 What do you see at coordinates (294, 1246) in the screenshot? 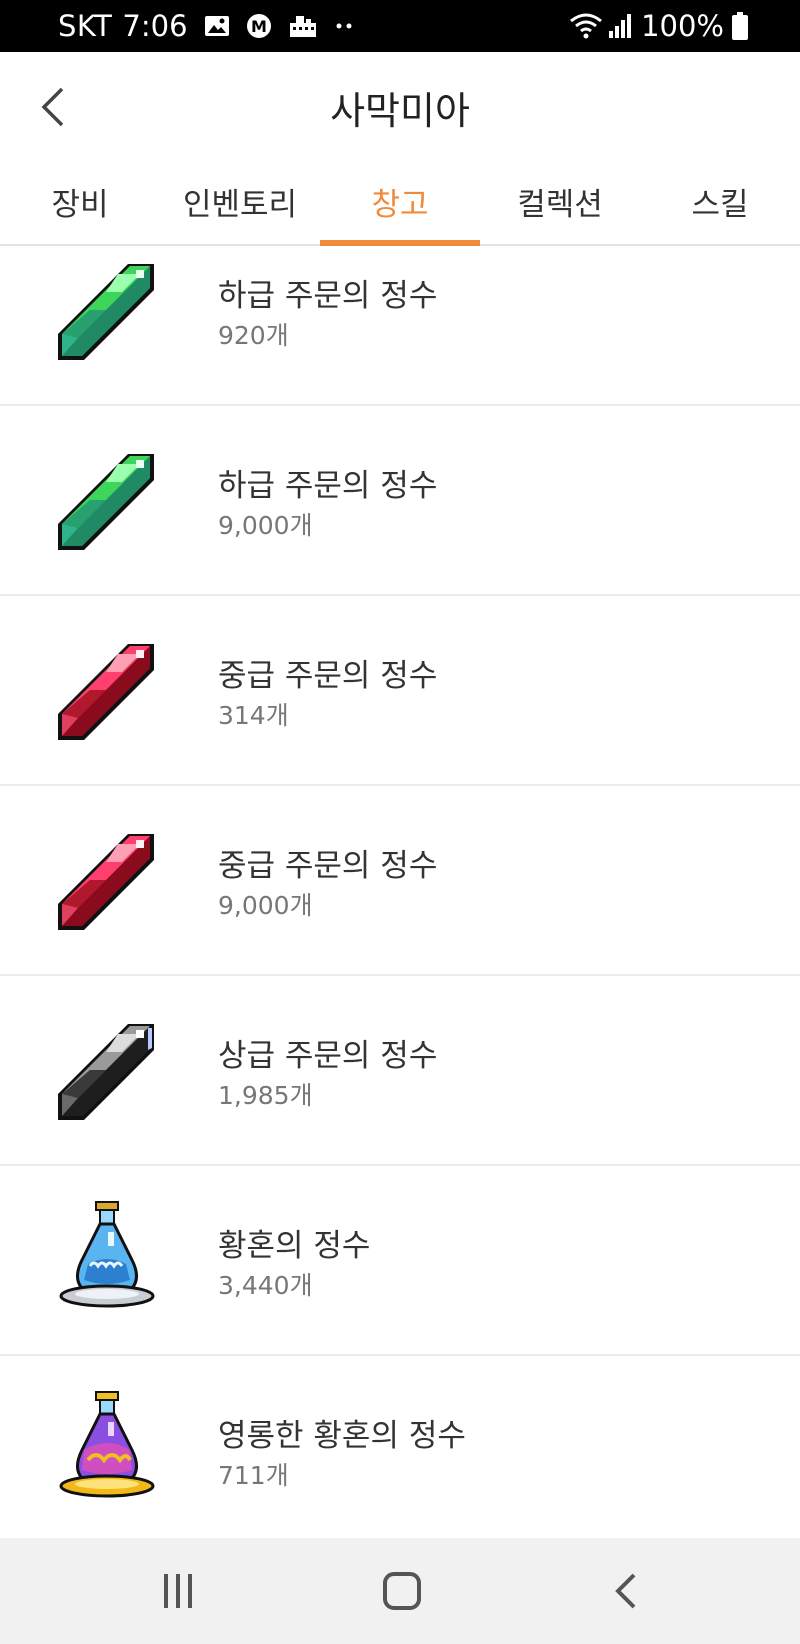
I see `item-name: 황혼의 정수` at bounding box center [294, 1246].